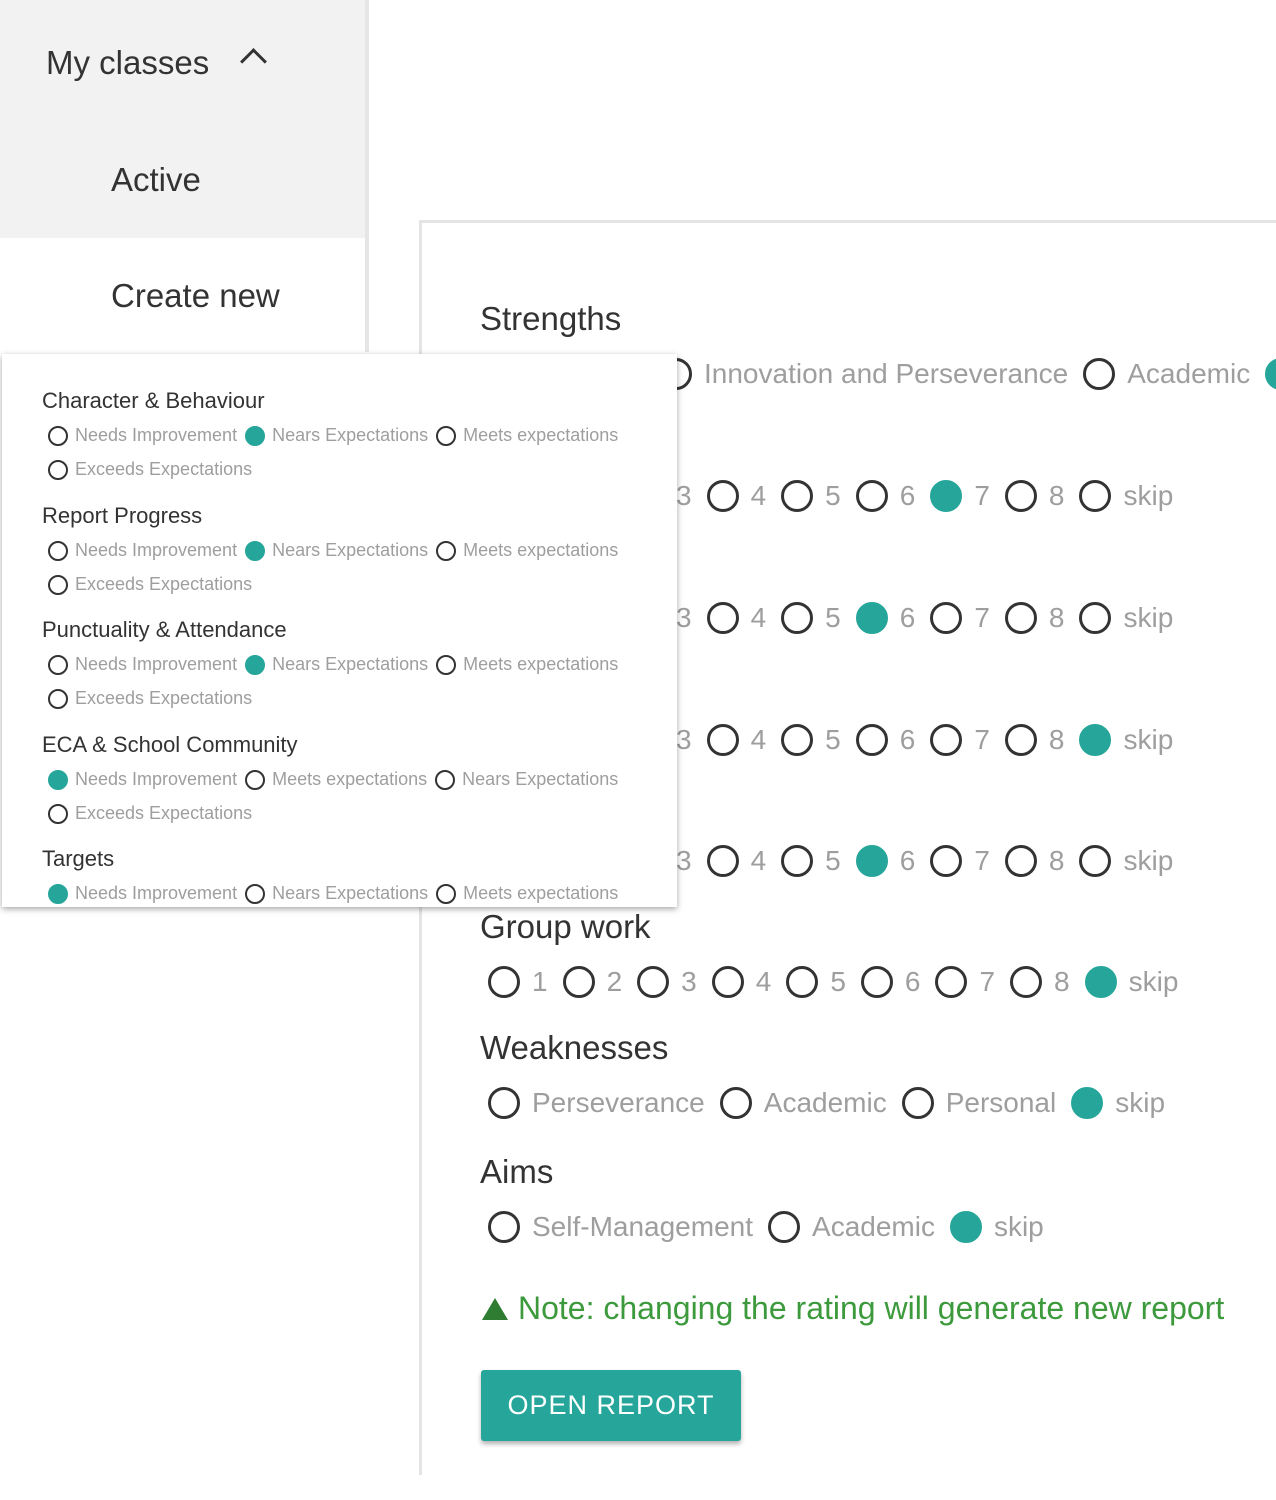 Image resolution: width=1276 pixels, height=1500 pixels. I want to click on my-classes-toggle: My classes, so click(127, 63).